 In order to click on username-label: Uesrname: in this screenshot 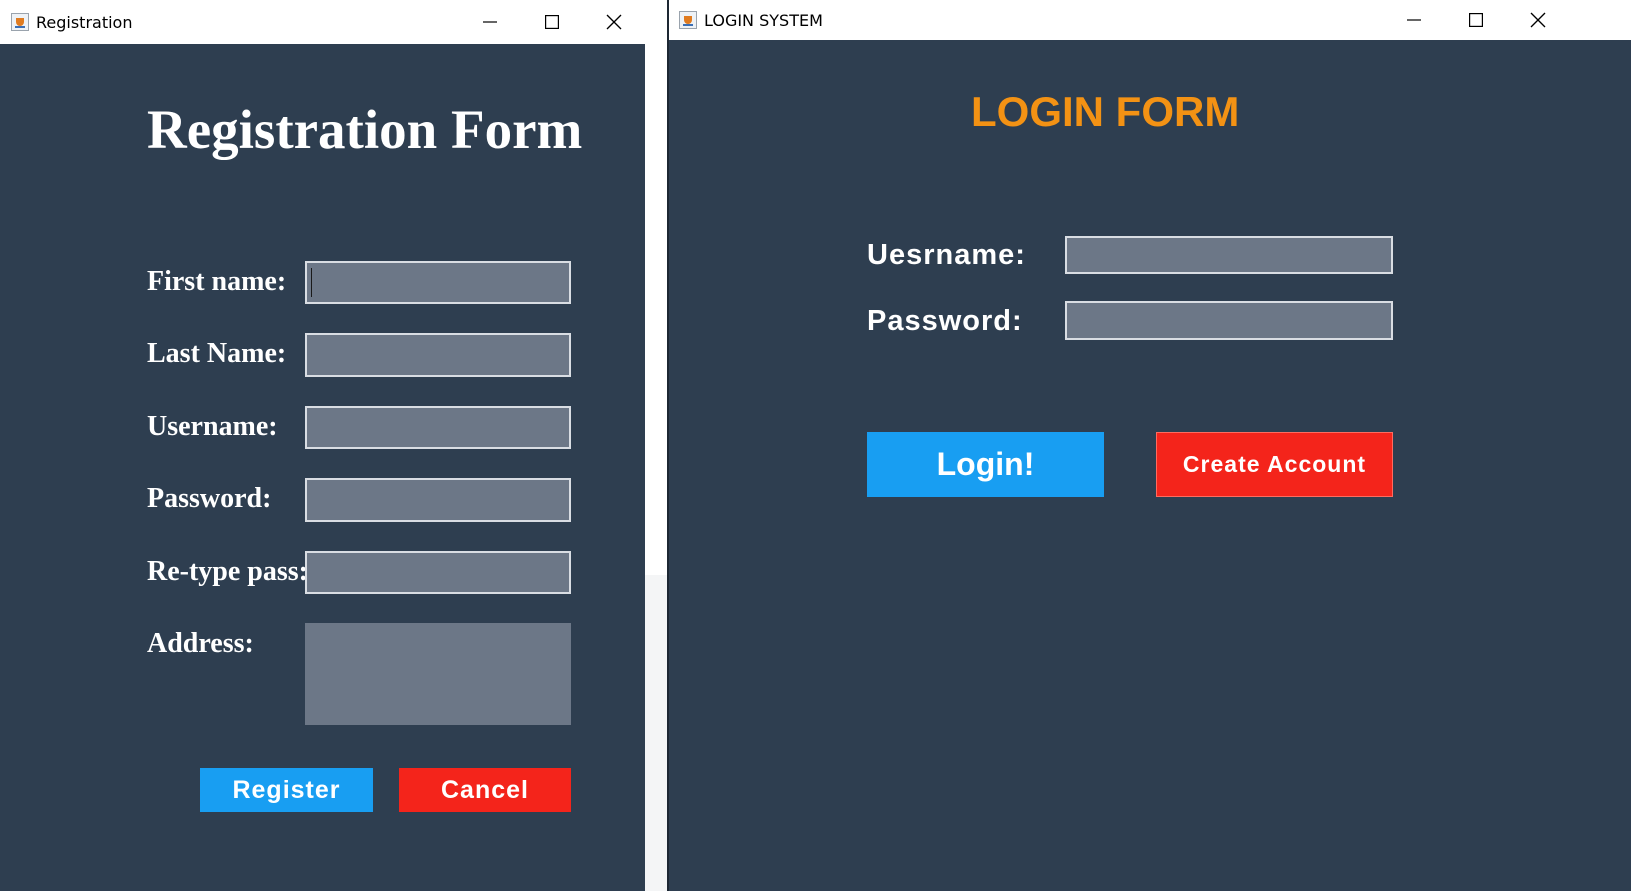, I will do `click(946, 255)`.